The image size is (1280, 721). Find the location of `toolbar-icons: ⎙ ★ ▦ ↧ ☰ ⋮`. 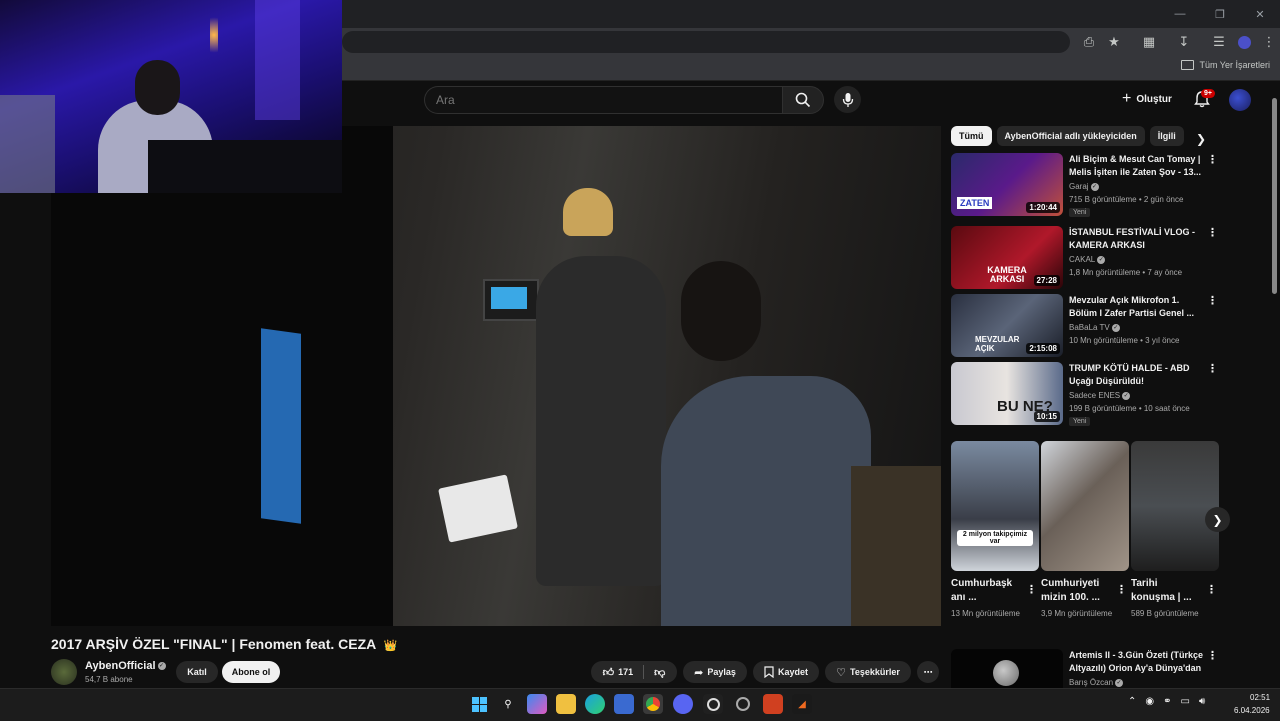

toolbar-icons: ⎙ ★ ▦ ↧ ☰ ⋮ is located at coordinates (1179, 42).